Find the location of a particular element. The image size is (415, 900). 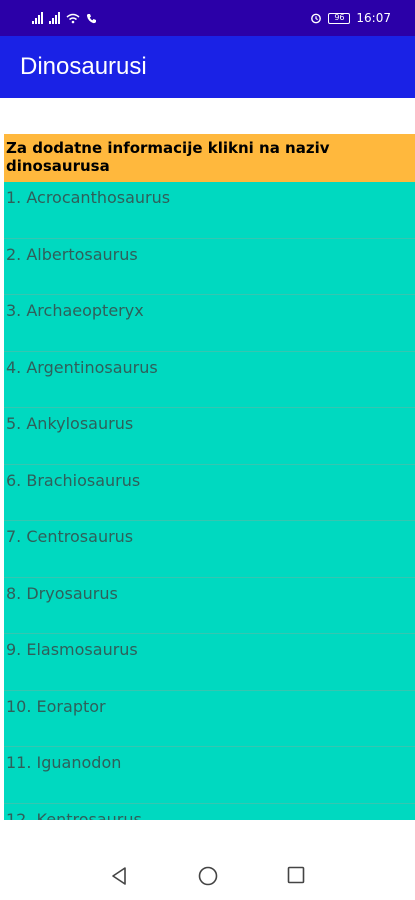

recents-icon is located at coordinates (296, 875).